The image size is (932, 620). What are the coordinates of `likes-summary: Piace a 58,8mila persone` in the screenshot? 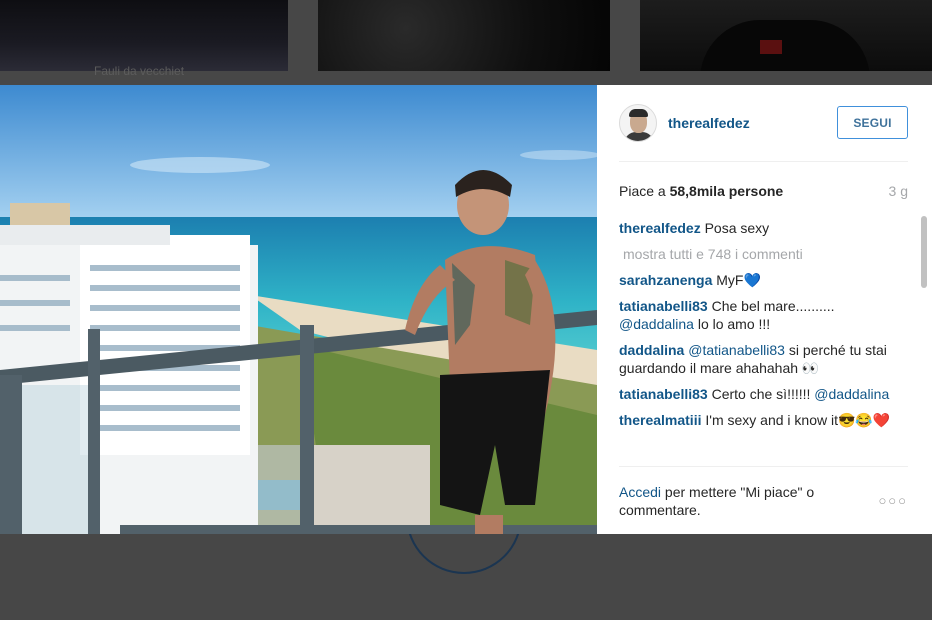 It's located at (701, 191).